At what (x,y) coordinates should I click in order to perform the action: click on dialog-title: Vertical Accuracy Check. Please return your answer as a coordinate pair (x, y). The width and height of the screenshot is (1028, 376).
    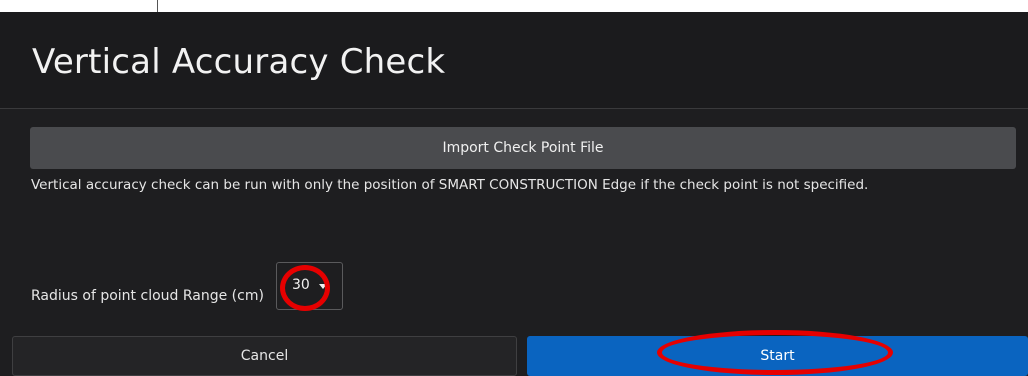
    Looking at the image, I should click on (239, 62).